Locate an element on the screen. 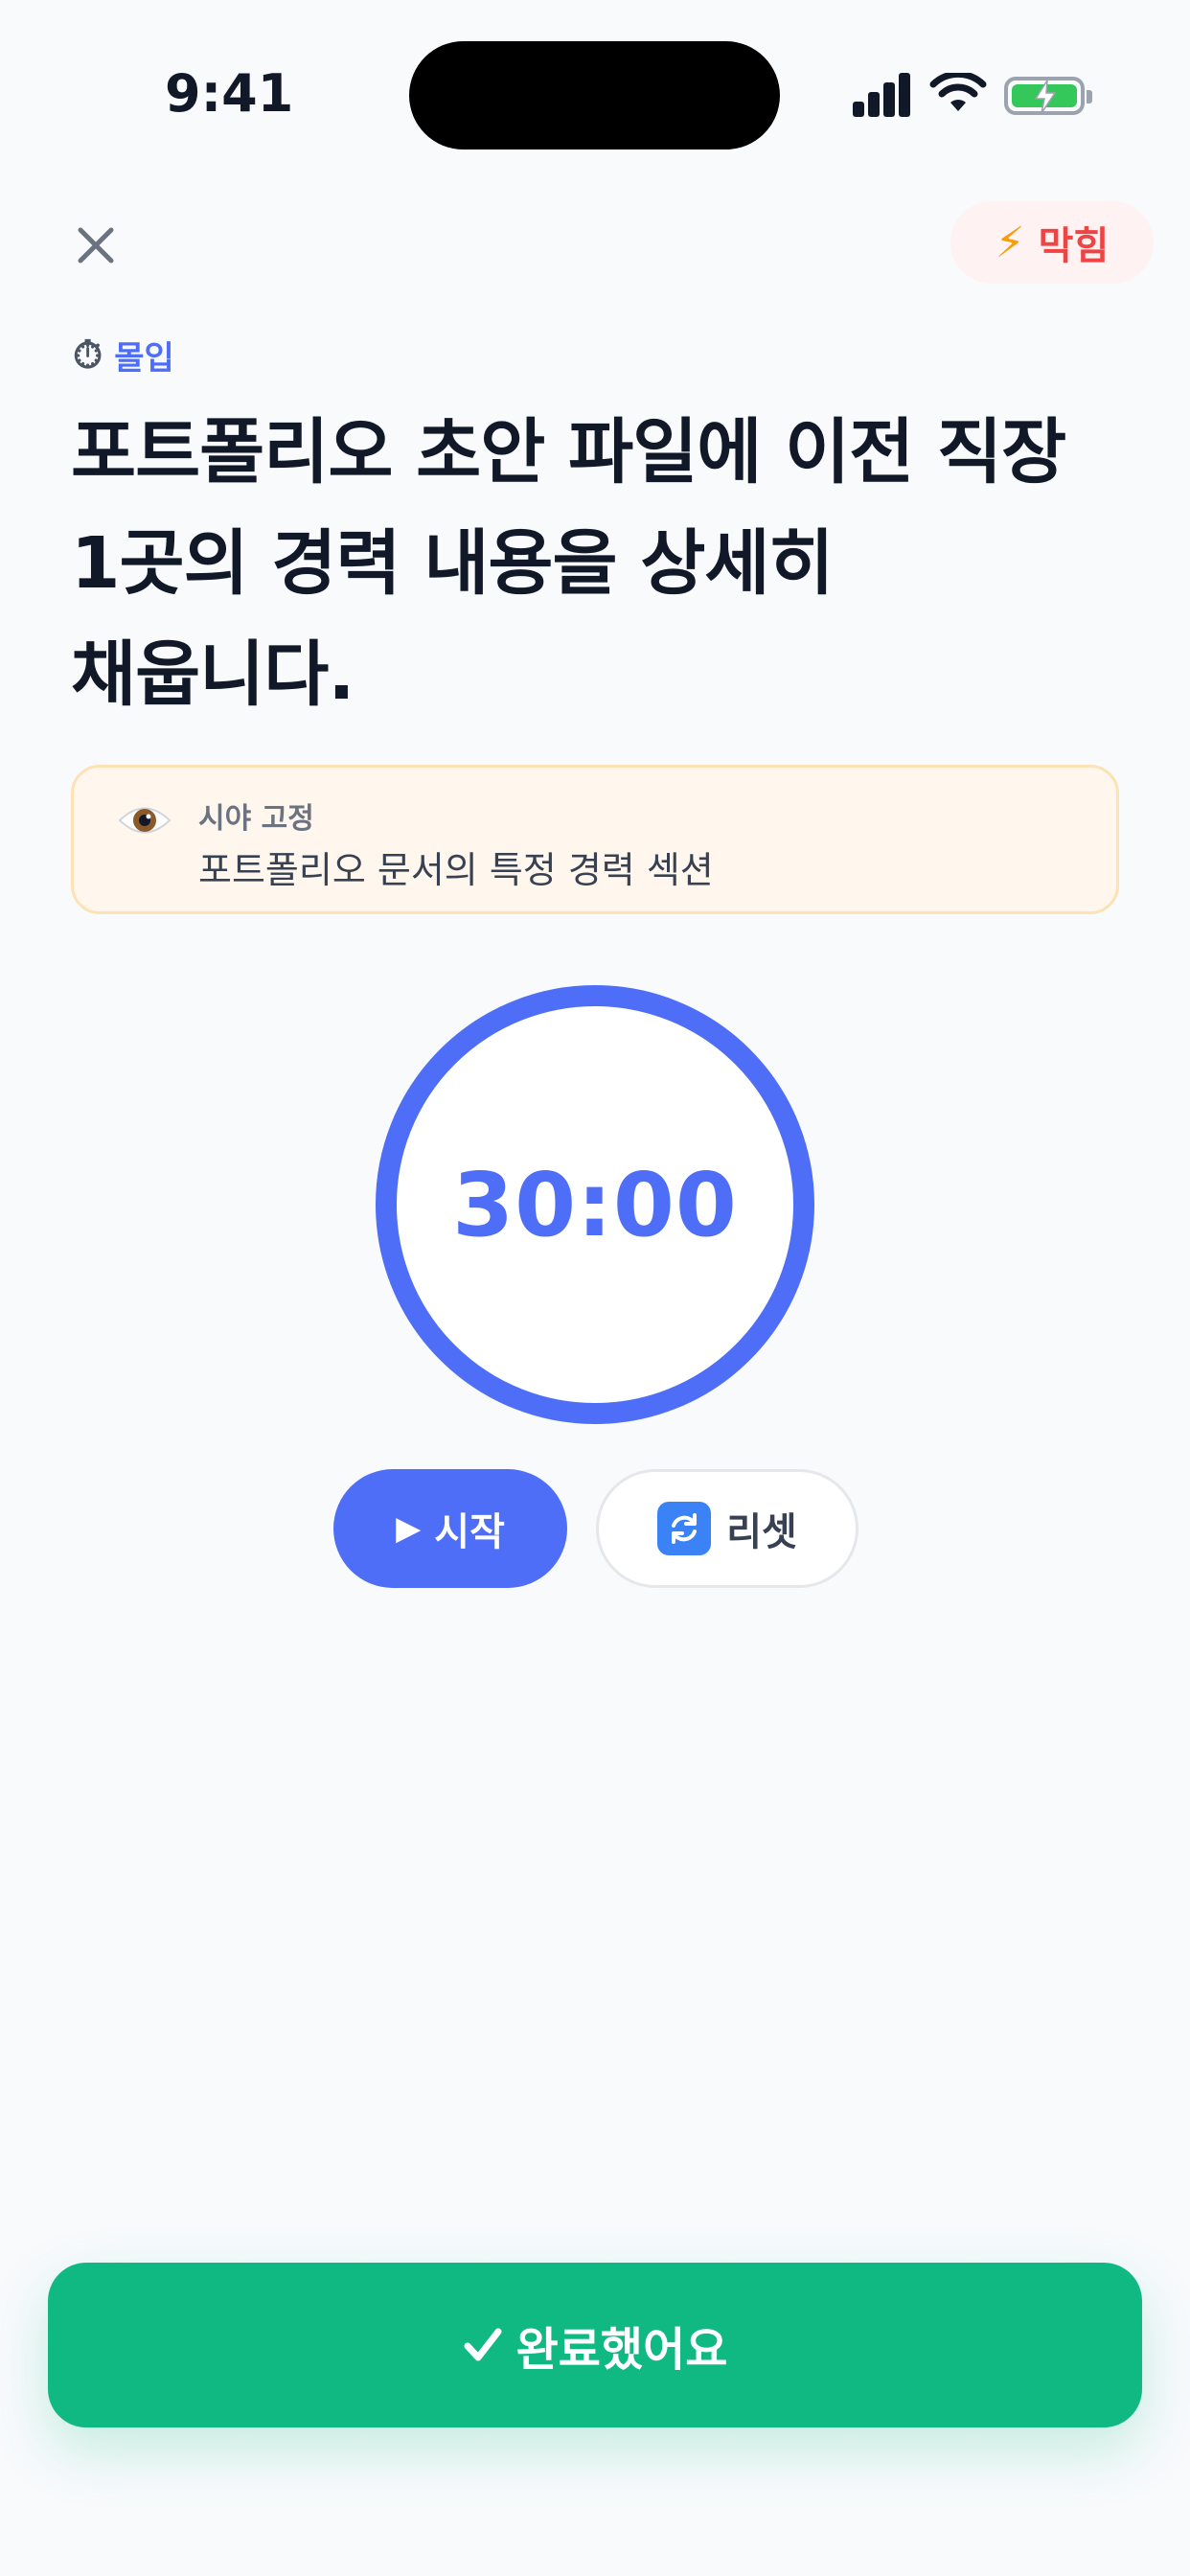  cellular-signal-icon is located at coordinates (883, 94).